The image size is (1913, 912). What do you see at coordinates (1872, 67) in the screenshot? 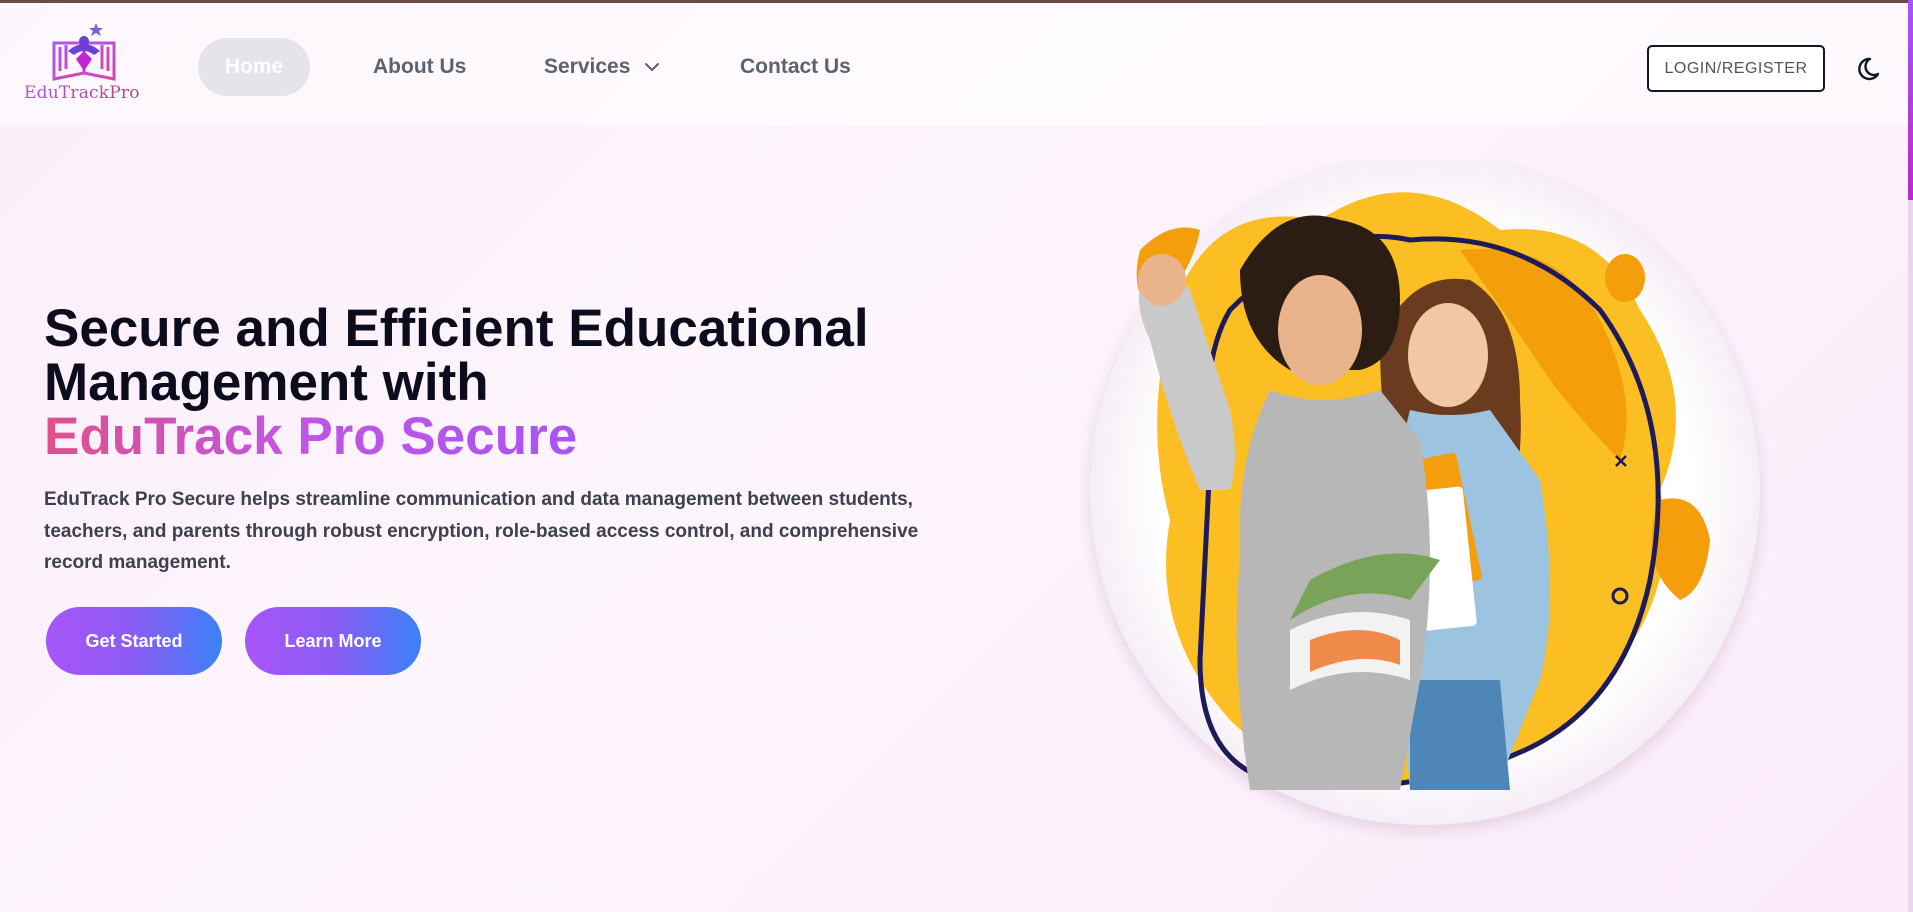
I see `moon-icon` at bounding box center [1872, 67].